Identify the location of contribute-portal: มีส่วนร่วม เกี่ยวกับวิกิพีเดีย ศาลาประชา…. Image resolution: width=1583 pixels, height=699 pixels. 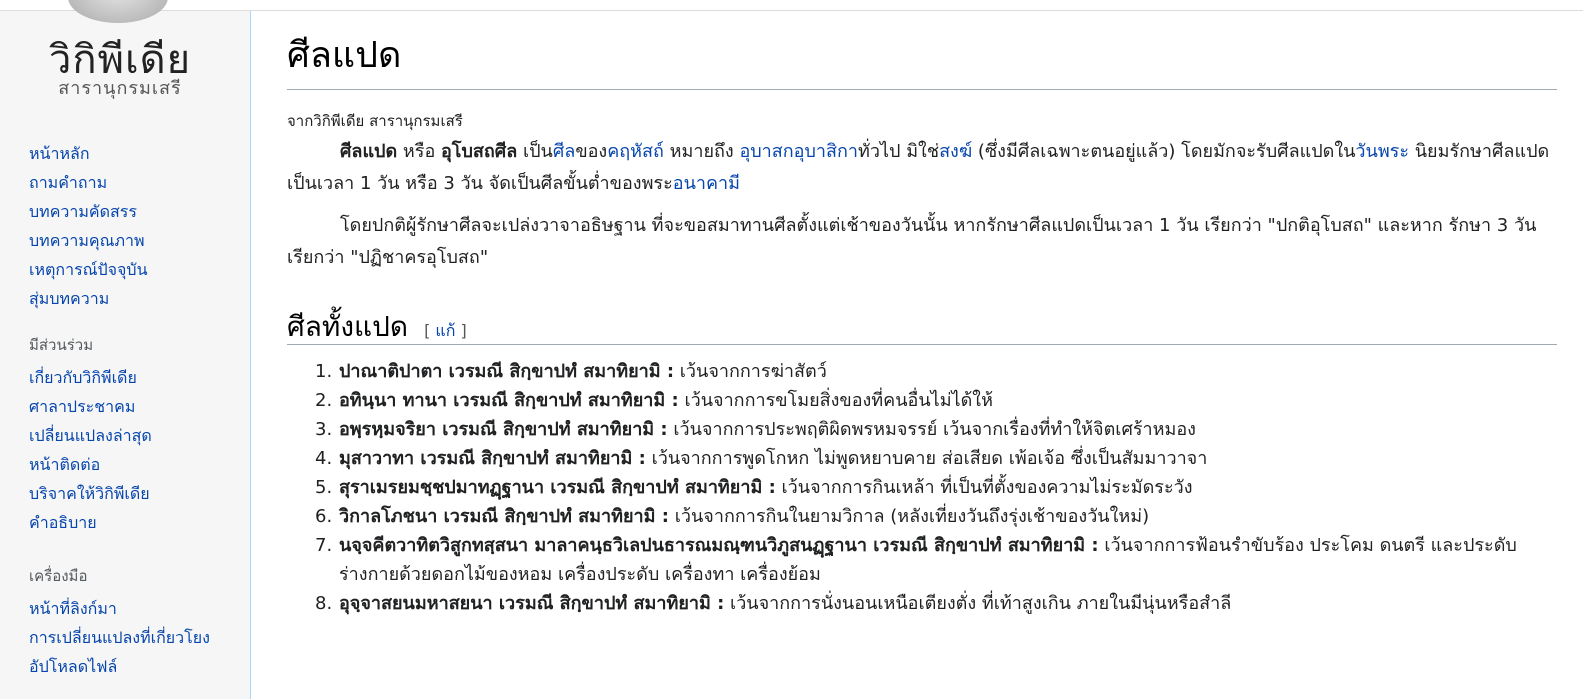
(136, 435).